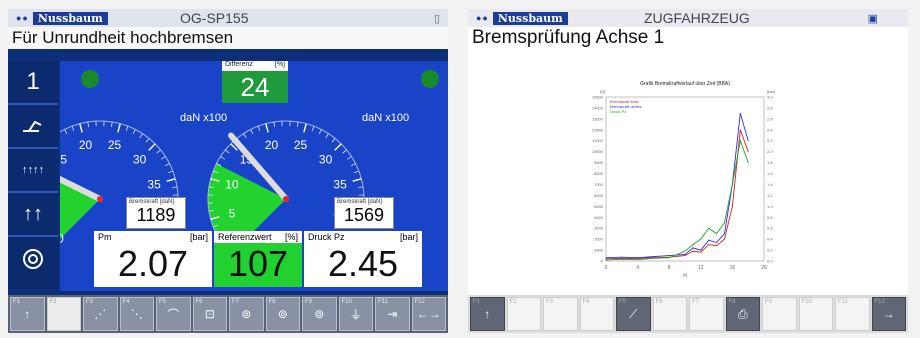 The image size is (920, 338). I want to click on fkey-axle-split: F3 ⋰, so click(100, 314).